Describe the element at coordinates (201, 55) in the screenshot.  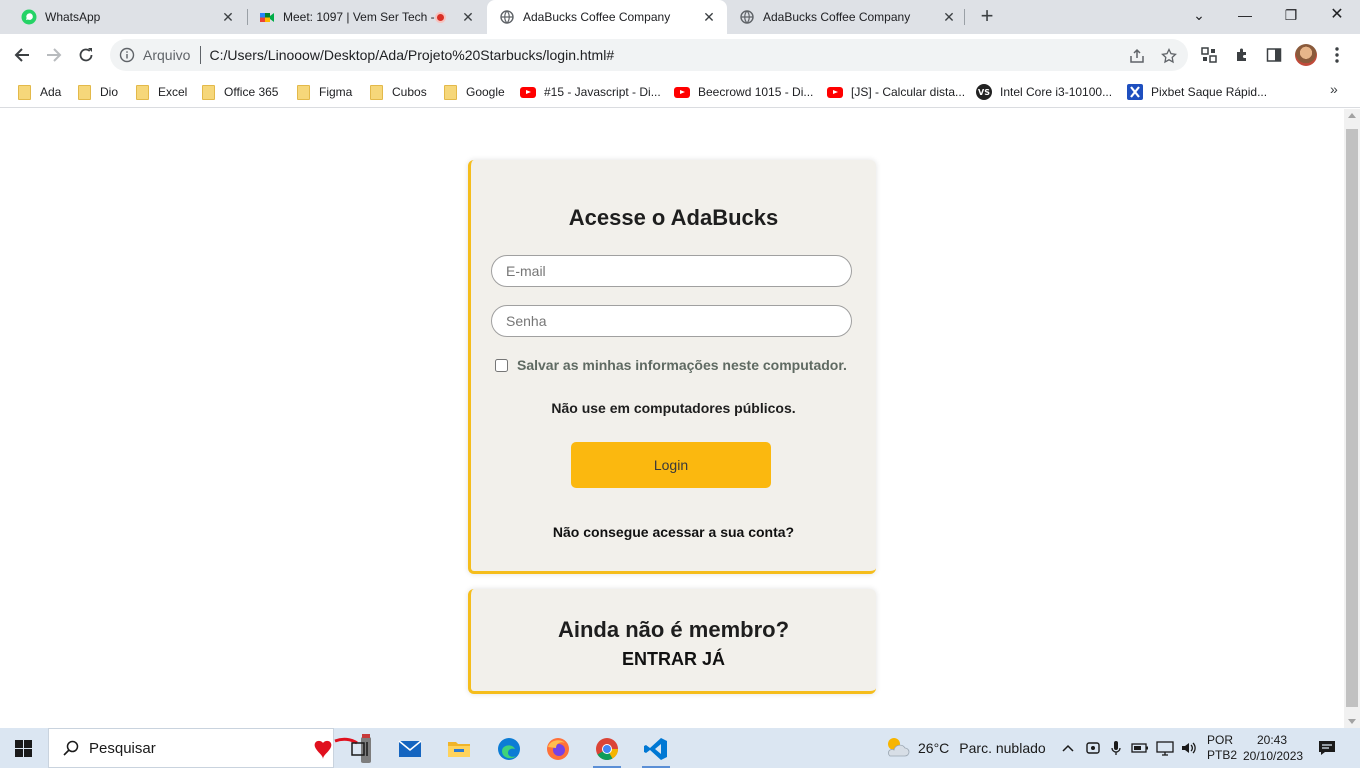
I see `address-divider` at that location.